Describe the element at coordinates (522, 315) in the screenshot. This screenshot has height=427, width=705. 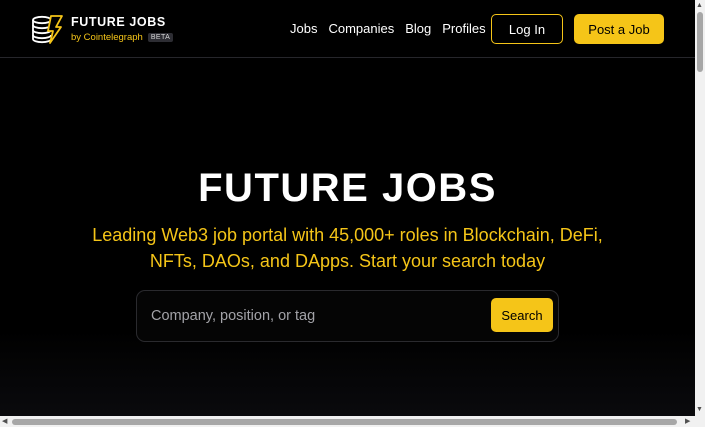
I see `search-button: Search` at that location.